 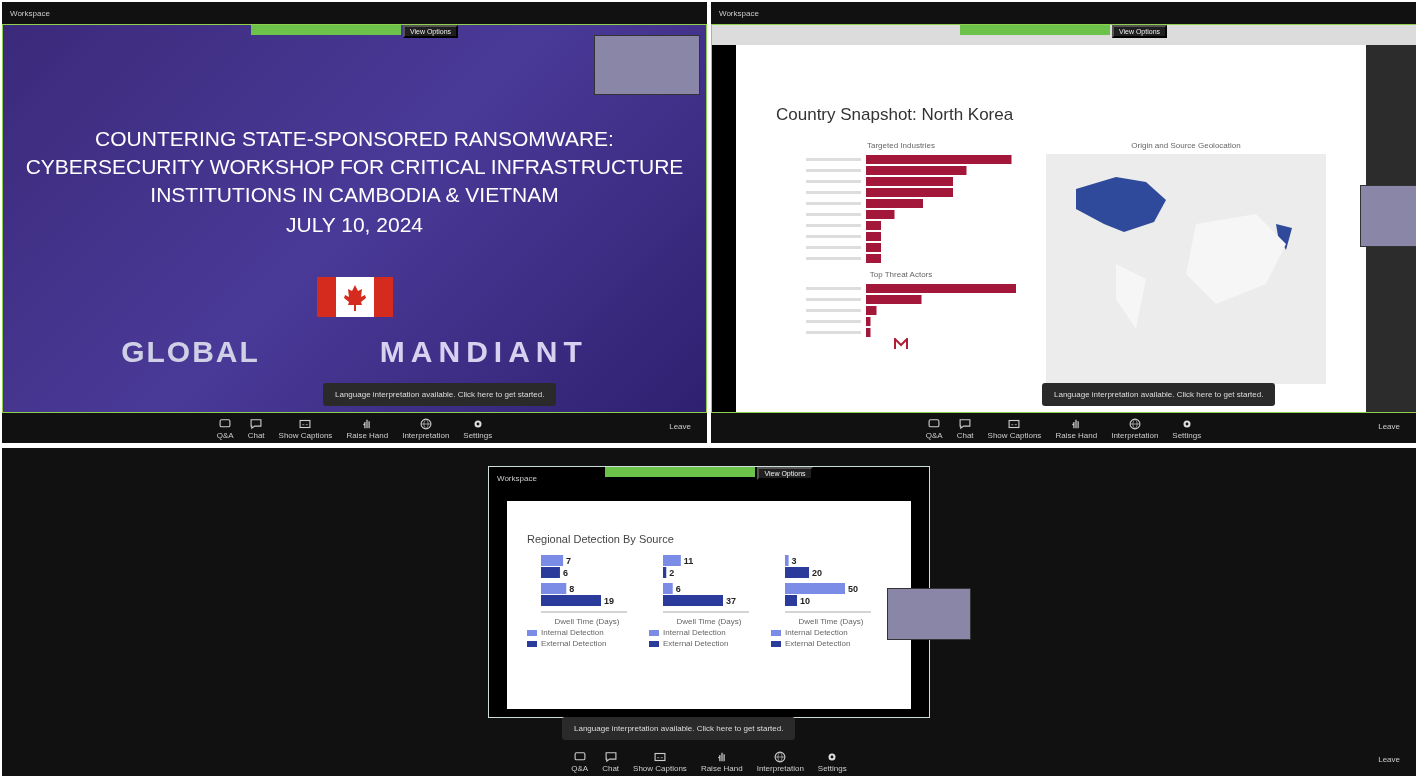 What do you see at coordinates (601, 539) in the screenshot?
I see `slide-title: Regional Detection By Source` at bounding box center [601, 539].